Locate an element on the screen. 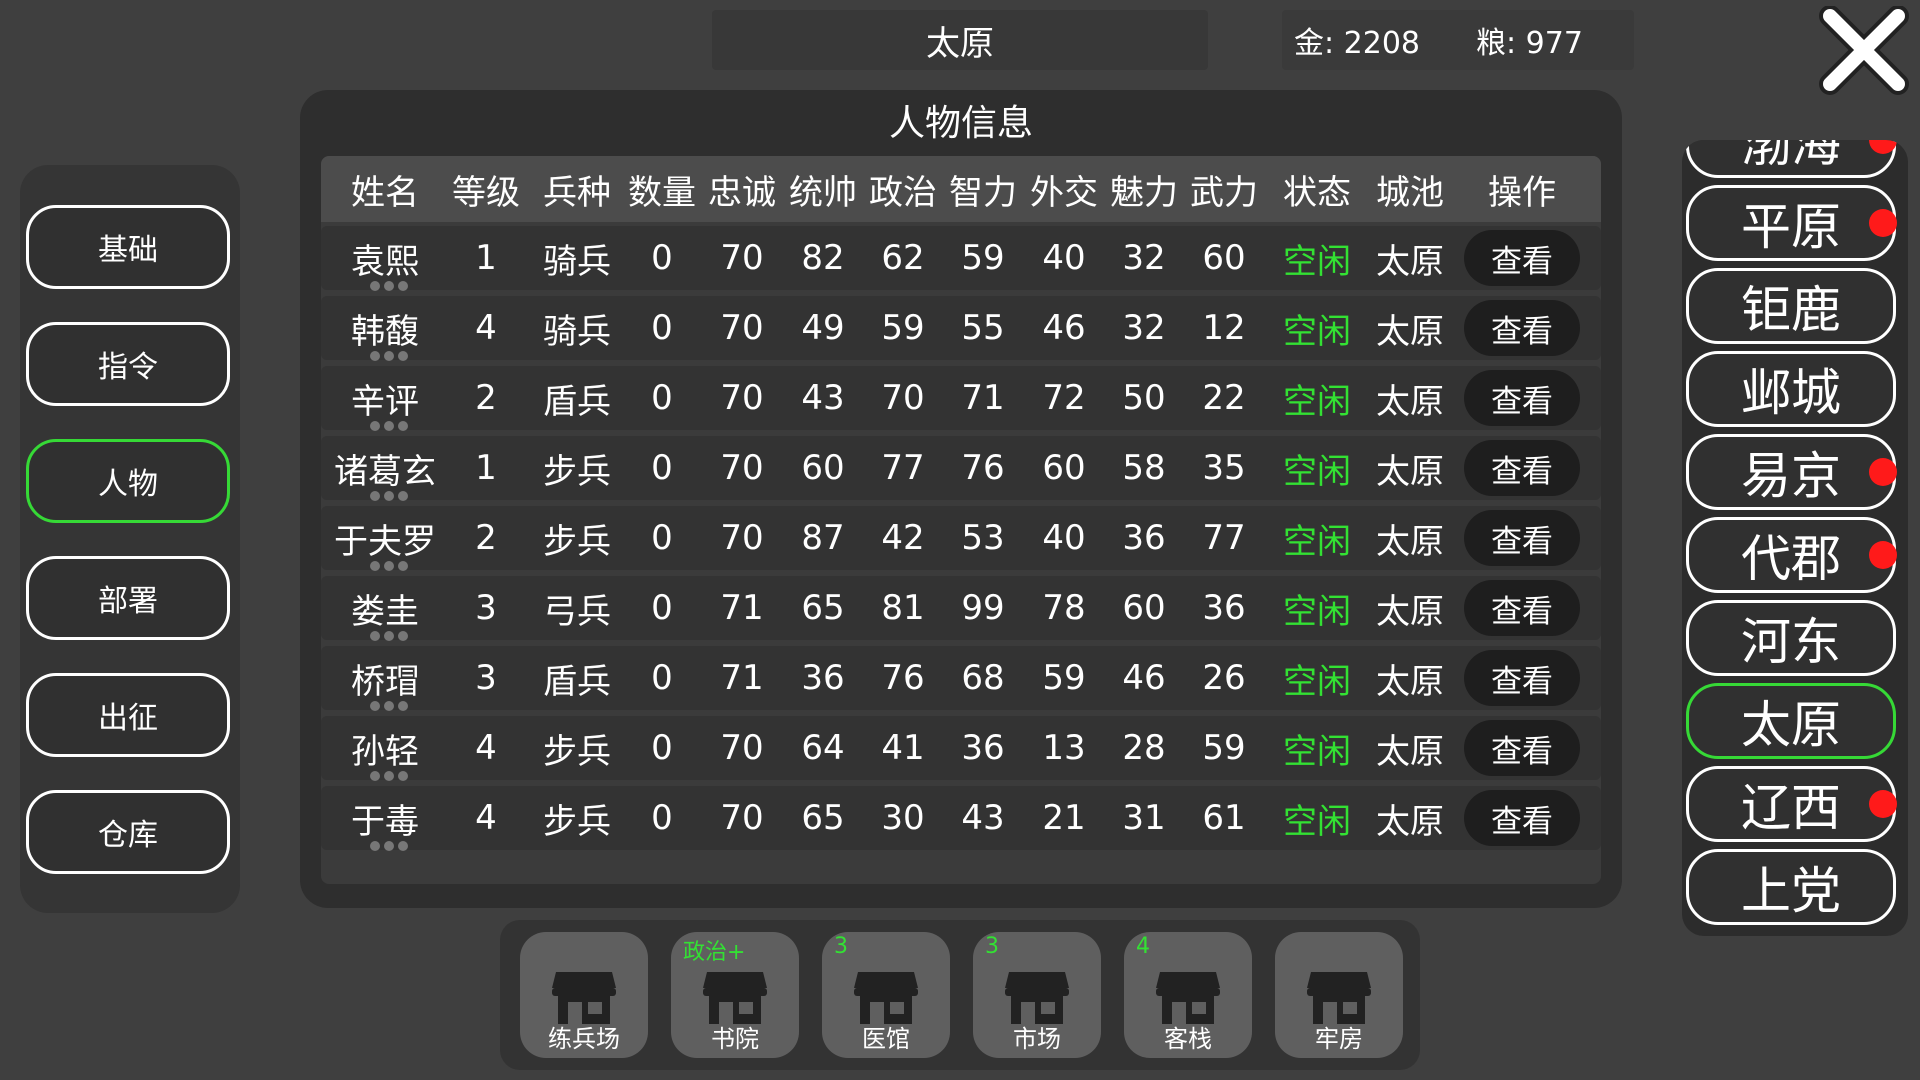 The width and height of the screenshot is (1920, 1080). cell-force: 59 is located at coordinates (1224, 748).